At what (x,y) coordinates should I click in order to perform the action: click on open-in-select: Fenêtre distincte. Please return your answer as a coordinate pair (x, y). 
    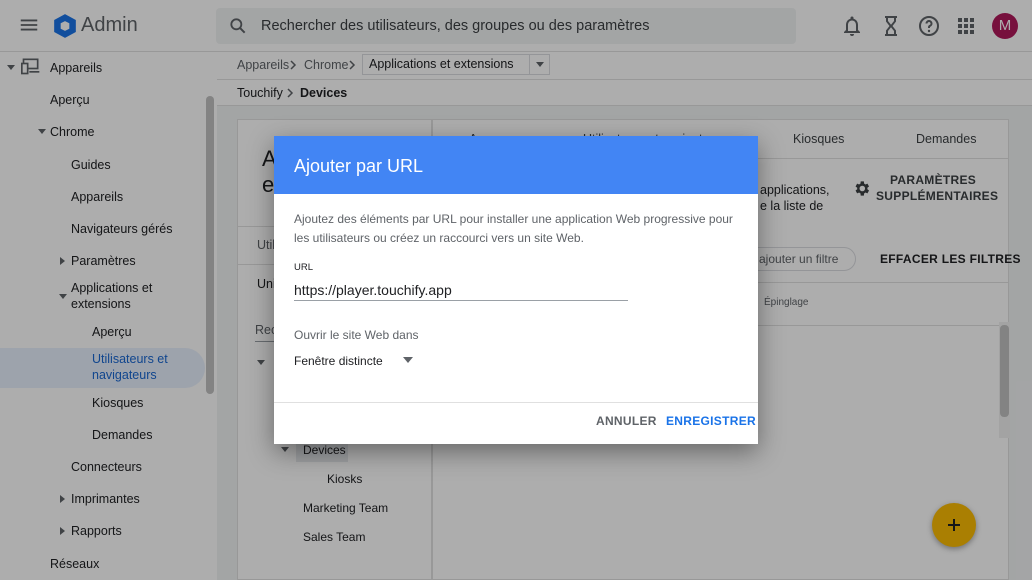
    Looking at the image, I should click on (356, 361).